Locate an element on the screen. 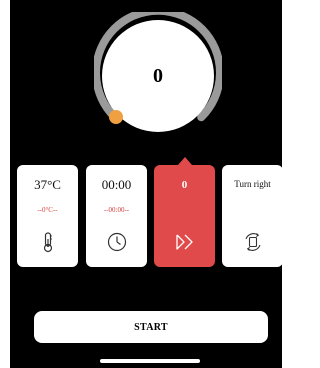 This screenshot has width=320, height=368. thermometer-icon is located at coordinates (48, 242).